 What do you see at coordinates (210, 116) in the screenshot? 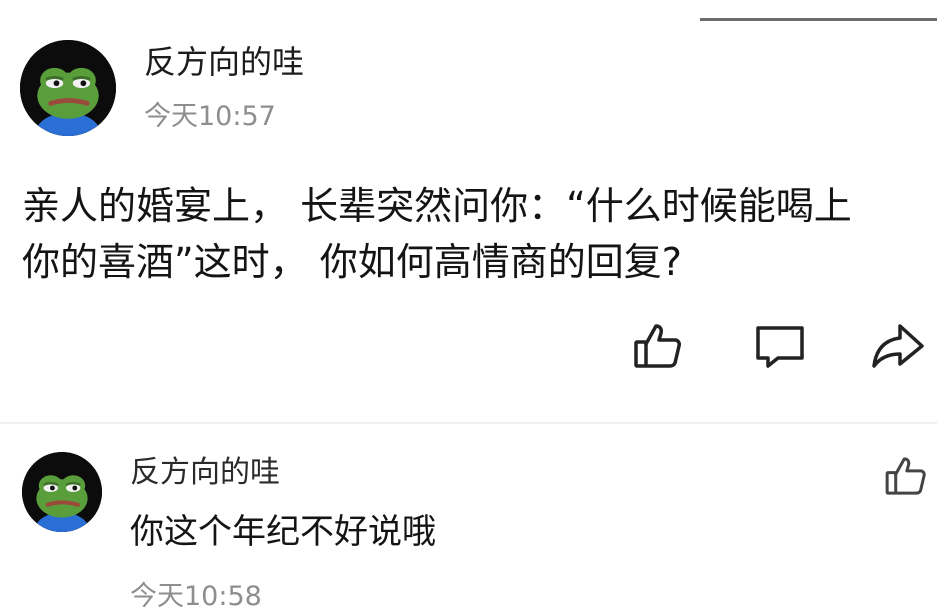
I see `post-timestamp: 今天10:57` at bounding box center [210, 116].